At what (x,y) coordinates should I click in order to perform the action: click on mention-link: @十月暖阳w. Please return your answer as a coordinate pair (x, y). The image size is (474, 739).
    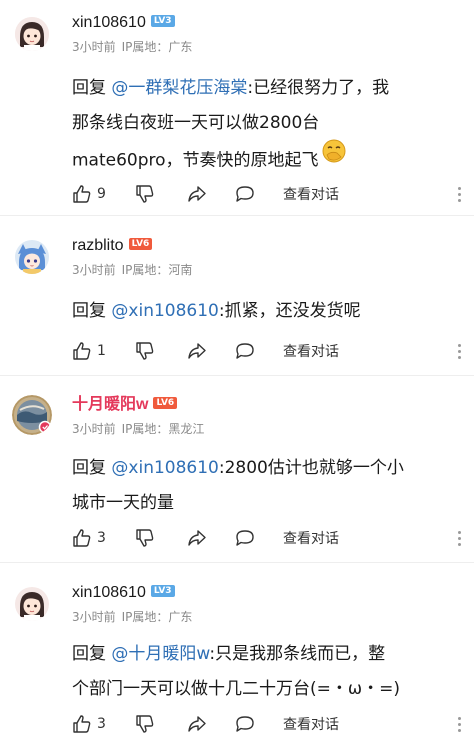
    Looking at the image, I should click on (160, 654).